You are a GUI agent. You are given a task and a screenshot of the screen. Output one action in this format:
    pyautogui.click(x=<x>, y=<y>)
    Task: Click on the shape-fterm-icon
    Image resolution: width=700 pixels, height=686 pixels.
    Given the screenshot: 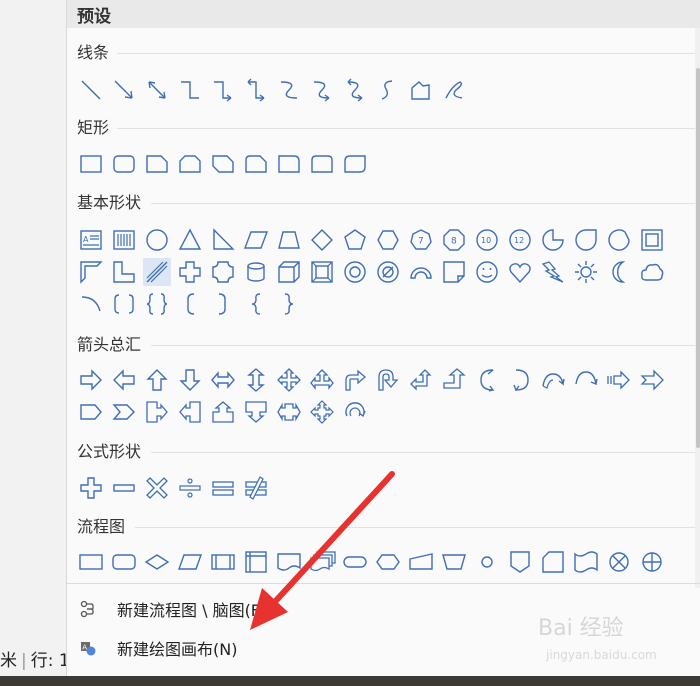 What is the action you would take?
    pyautogui.click(x=355, y=562)
    